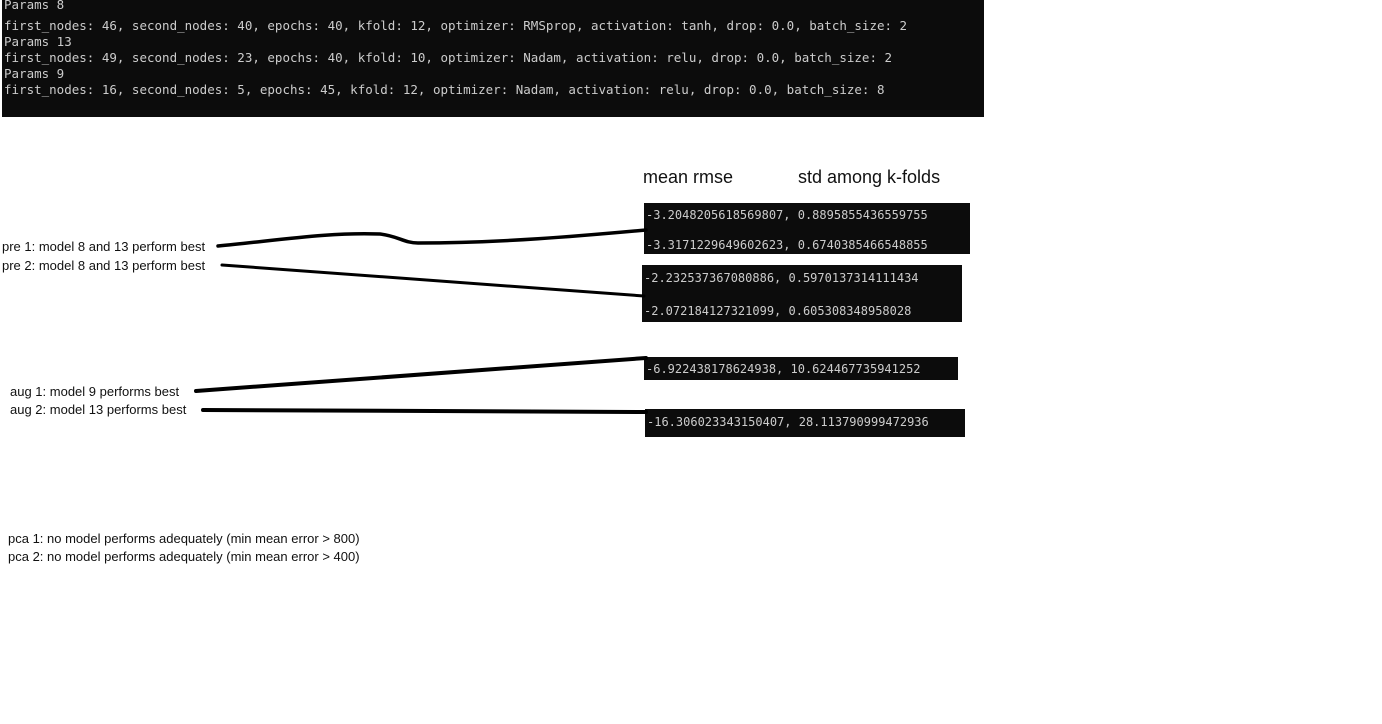 Image resolution: width=1382 pixels, height=724 pixels. Describe the element at coordinates (421, 321) in the screenshot. I see `connector-lines` at that location.